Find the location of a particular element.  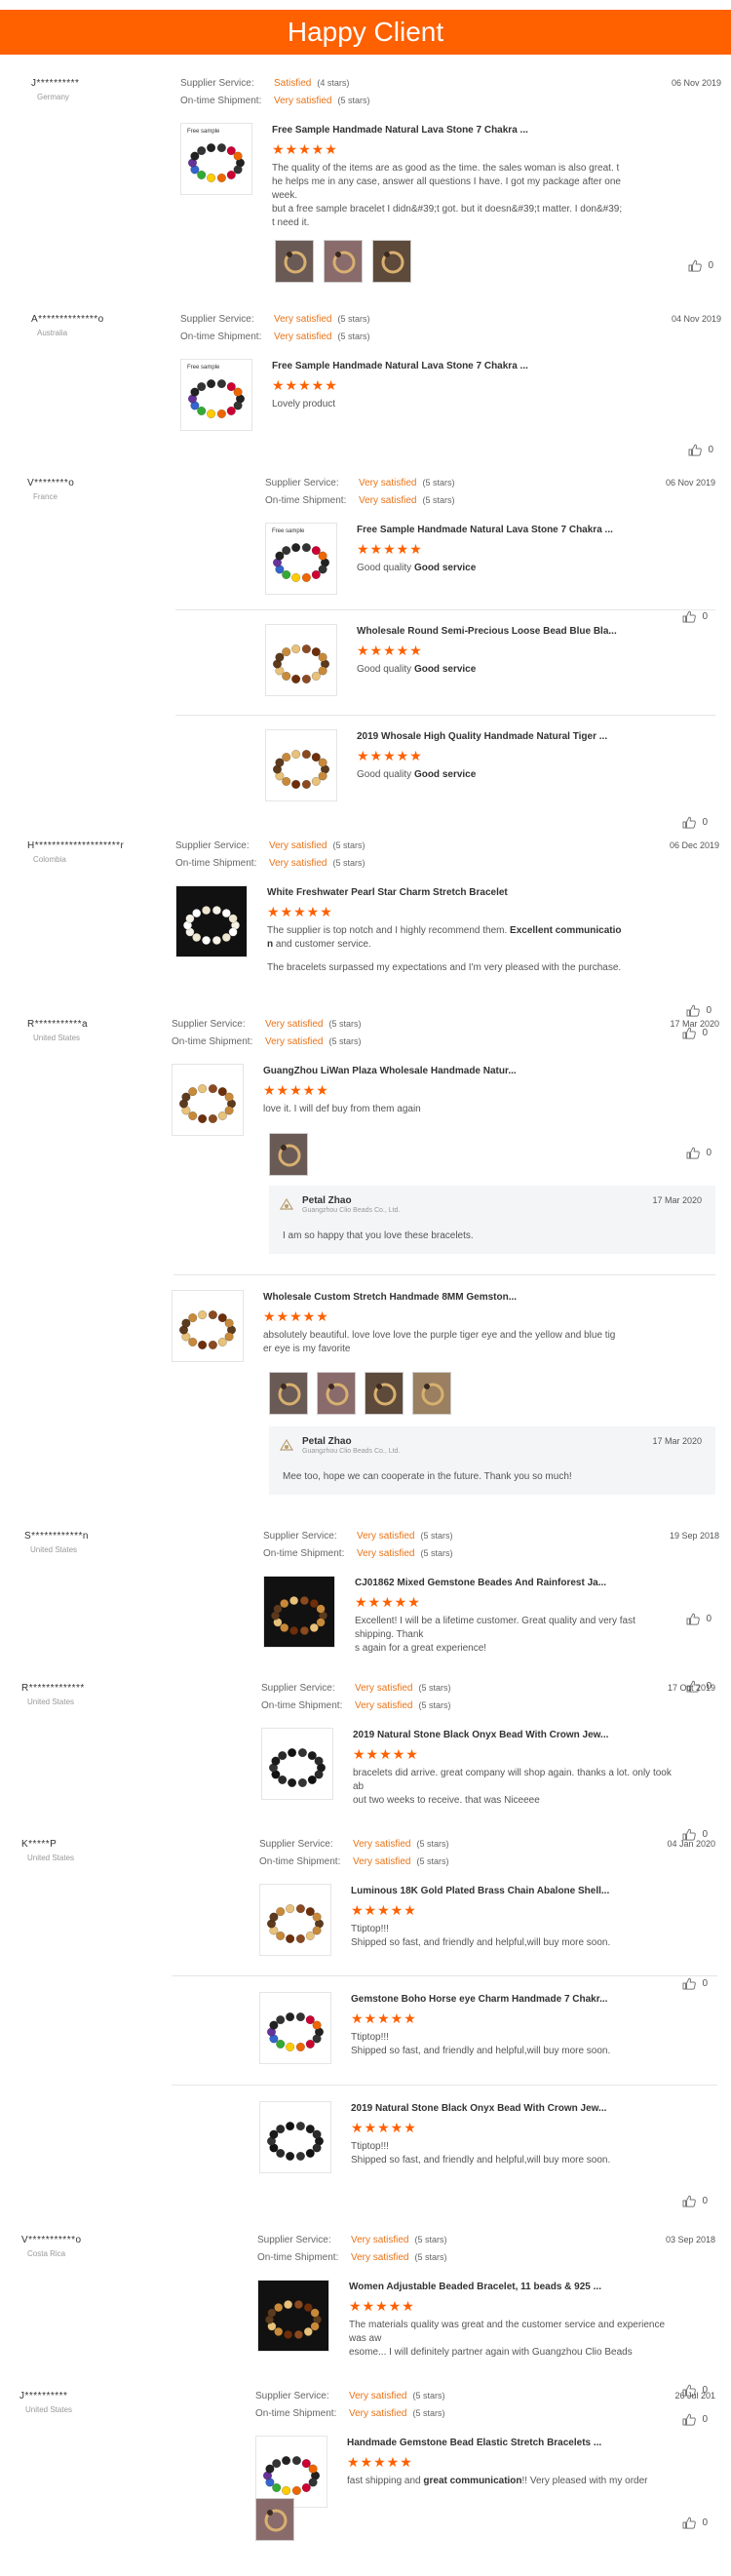

buyer-country: Germany is located at coordinates (53, 97).